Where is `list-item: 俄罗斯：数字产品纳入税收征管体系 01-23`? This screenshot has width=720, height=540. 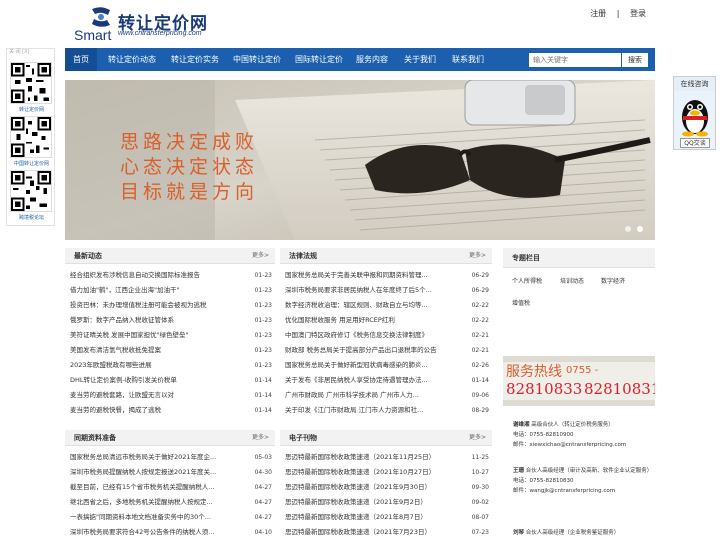 list-item: 俄罗斯：数字产品纳入税收征管体系 01-23 is located at coordinates (170, 320).